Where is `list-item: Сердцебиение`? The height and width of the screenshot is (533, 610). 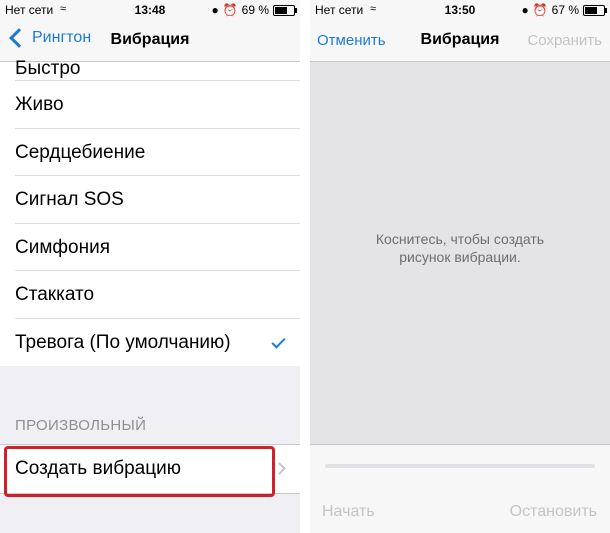
list-item: Сердцебиение is located at coordinates (150, 152).